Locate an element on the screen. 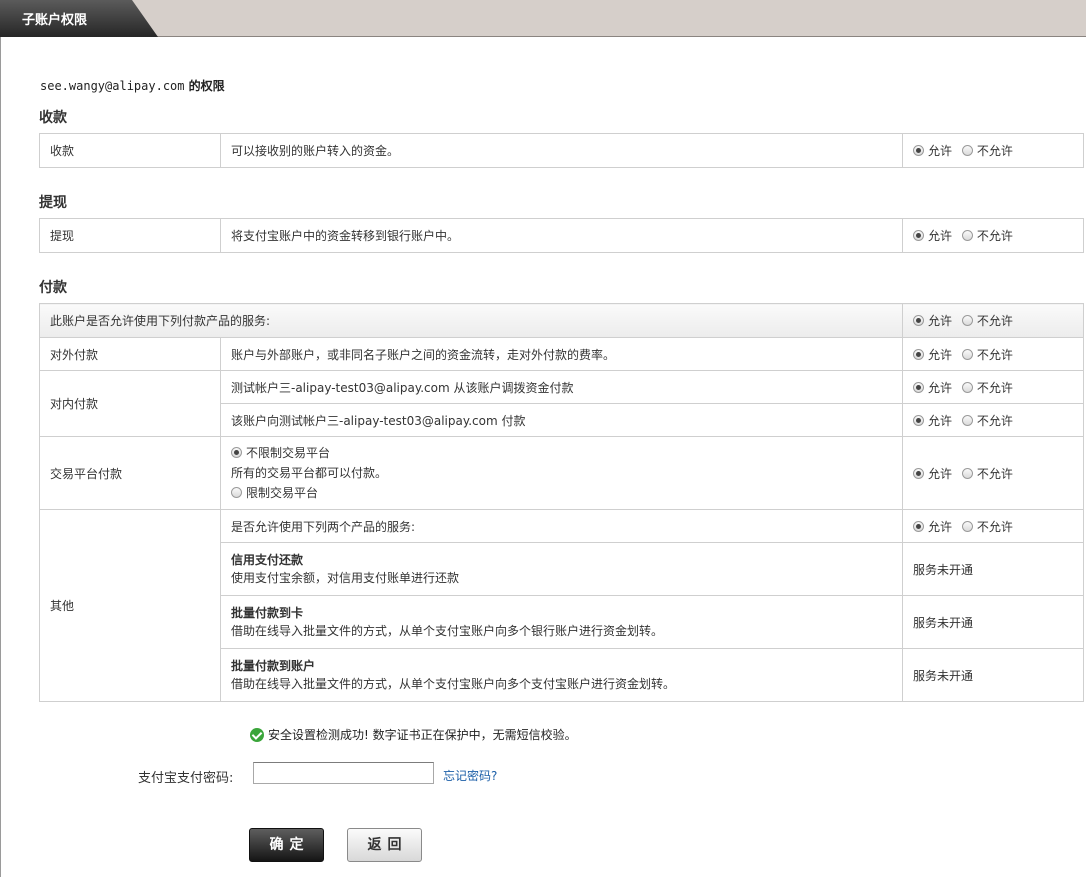  trade-limited-label: 限制交易平台 is located at coordinates (282, 493).